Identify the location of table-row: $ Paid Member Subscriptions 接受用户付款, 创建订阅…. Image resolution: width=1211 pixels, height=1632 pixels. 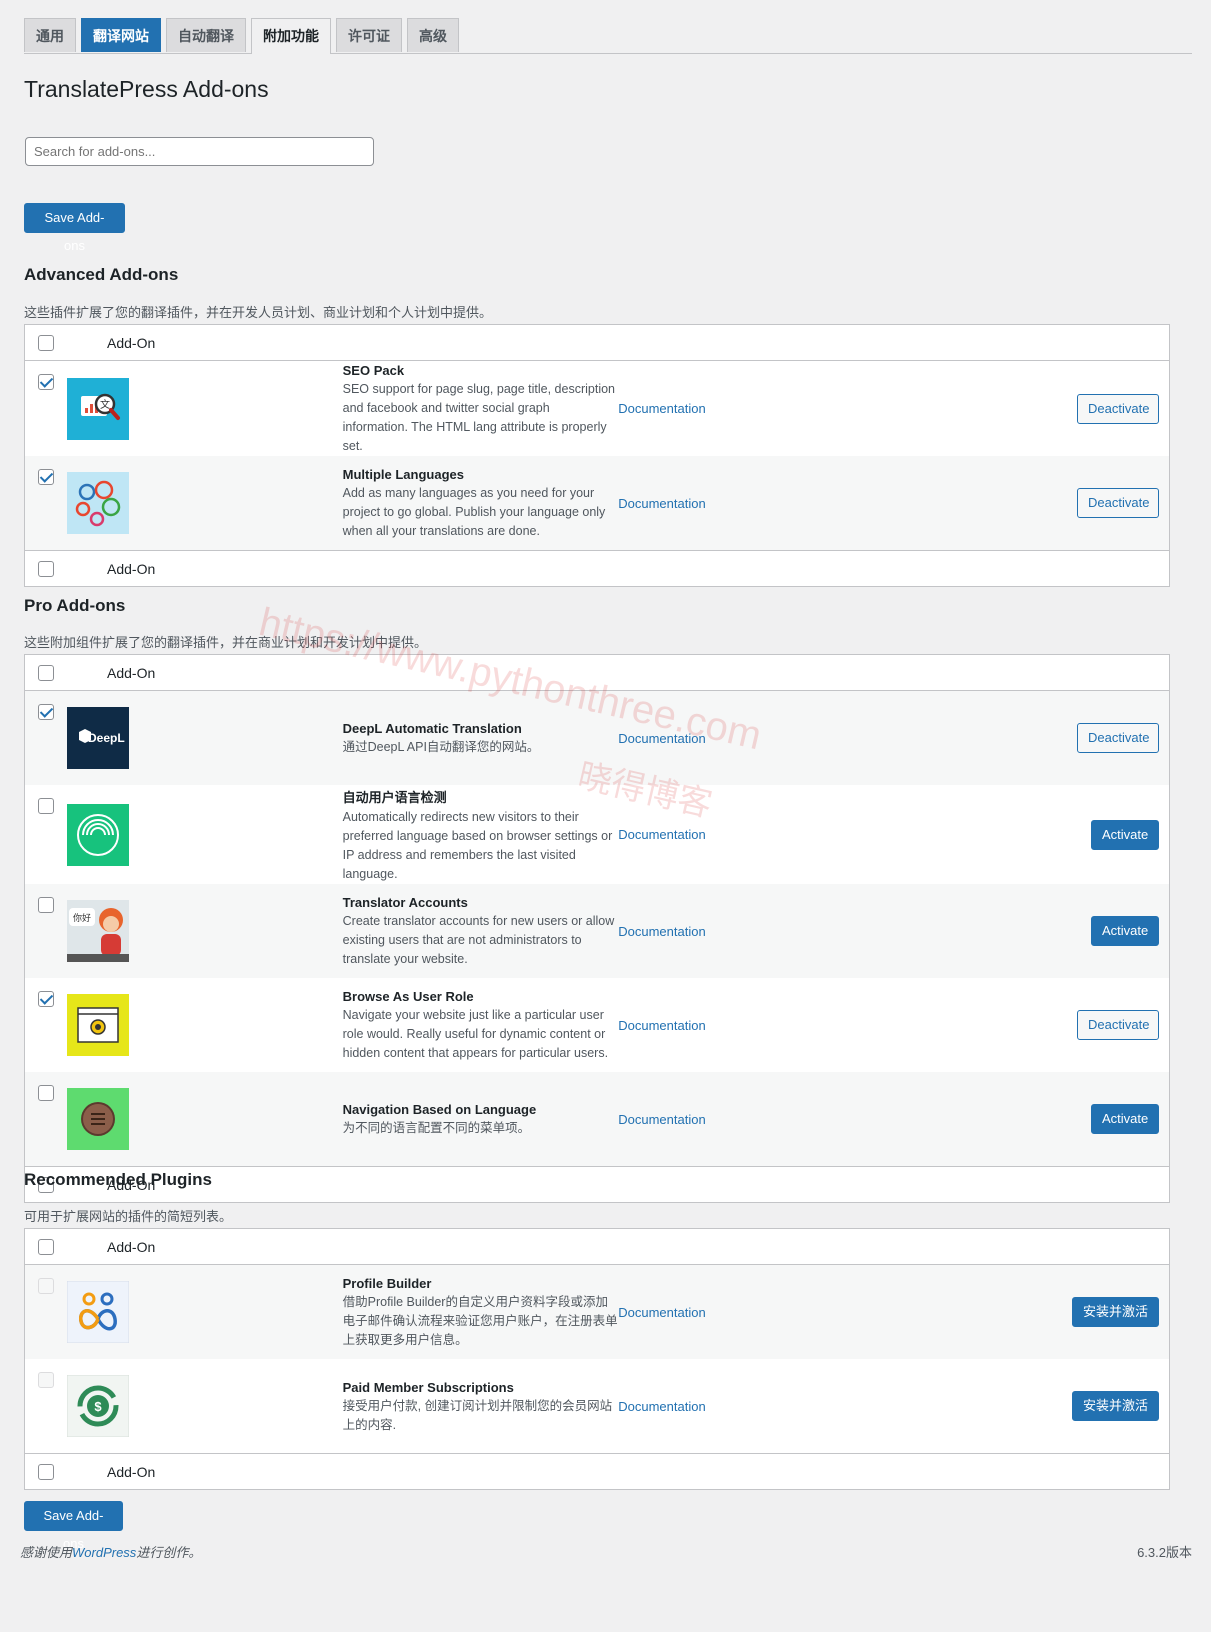
(597, 1406).